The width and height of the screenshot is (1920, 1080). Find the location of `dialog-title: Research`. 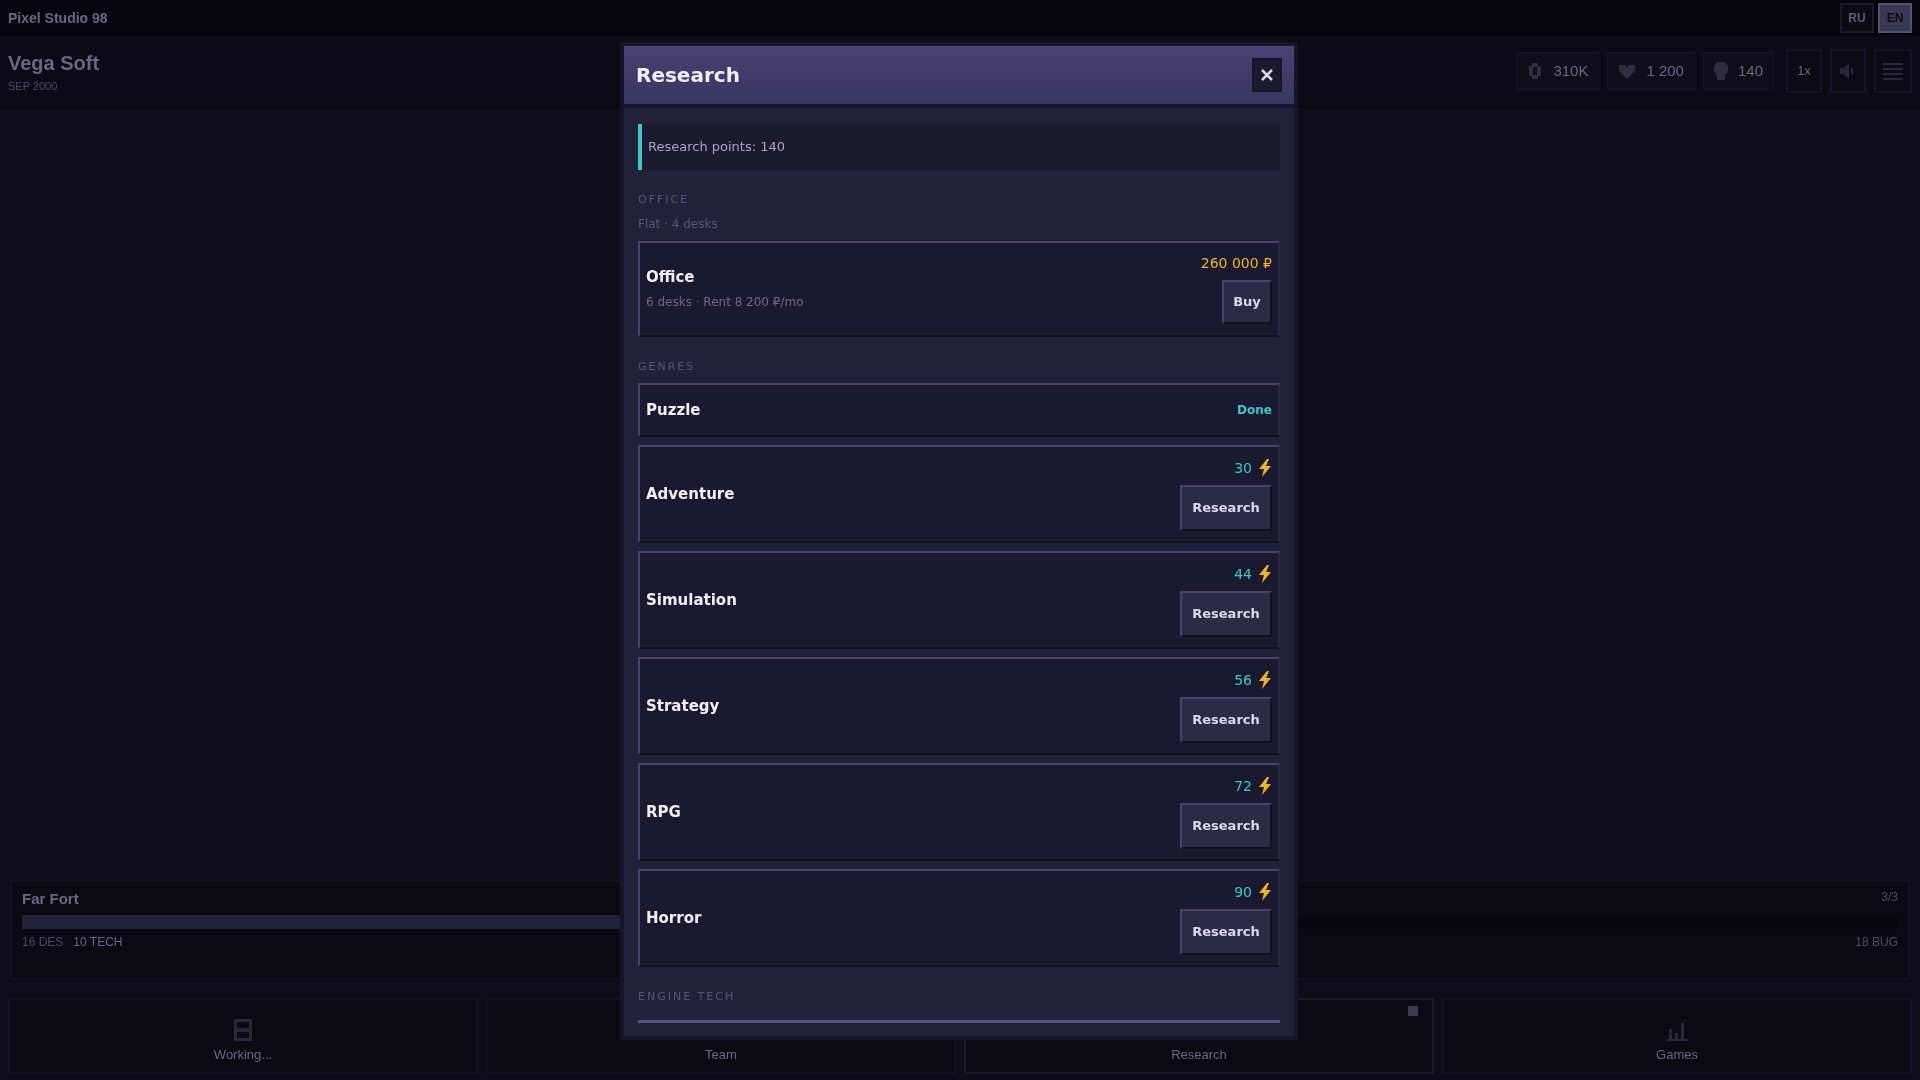

dialog-title: Research is located at coordinates (688, 75).